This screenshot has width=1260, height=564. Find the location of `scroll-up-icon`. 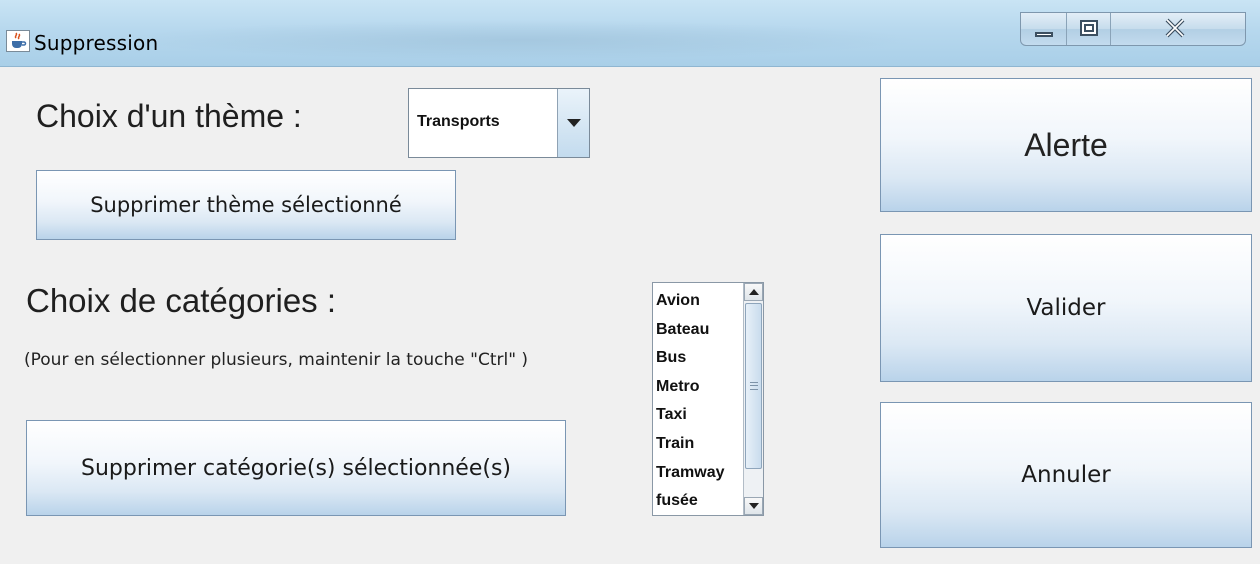

scroll-up-icon is located at coordinates (753, 292).